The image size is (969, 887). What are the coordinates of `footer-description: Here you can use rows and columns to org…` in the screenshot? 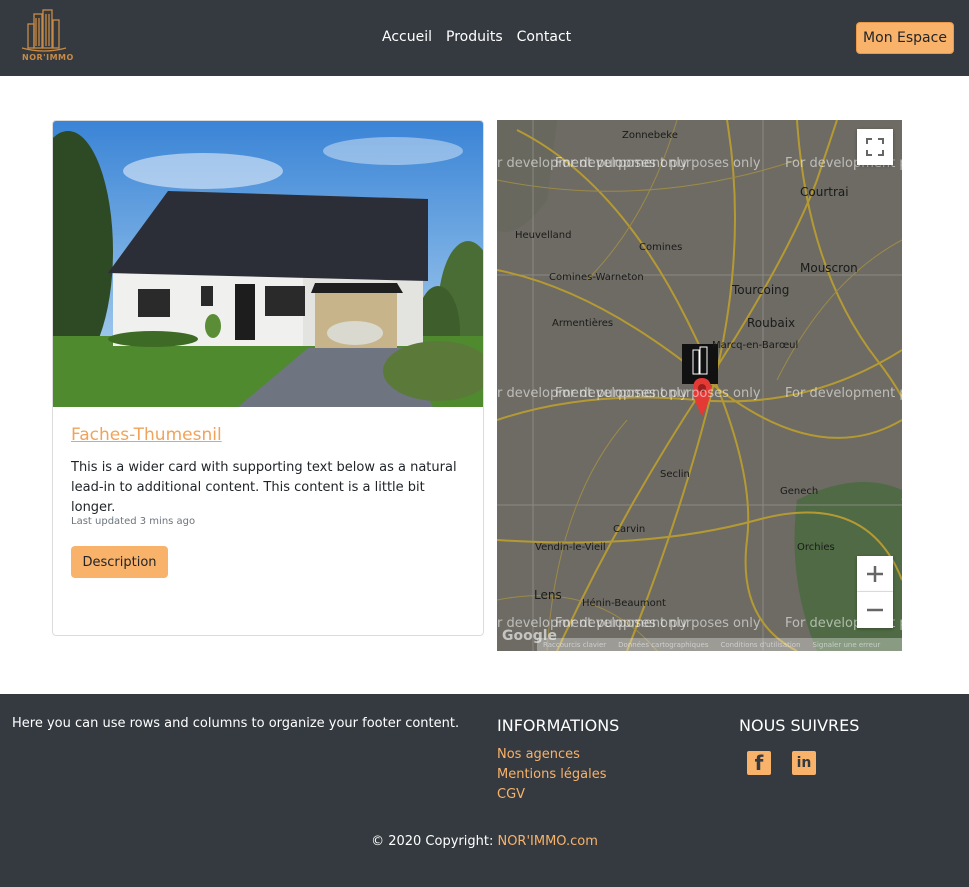 It's located at (236, 723).